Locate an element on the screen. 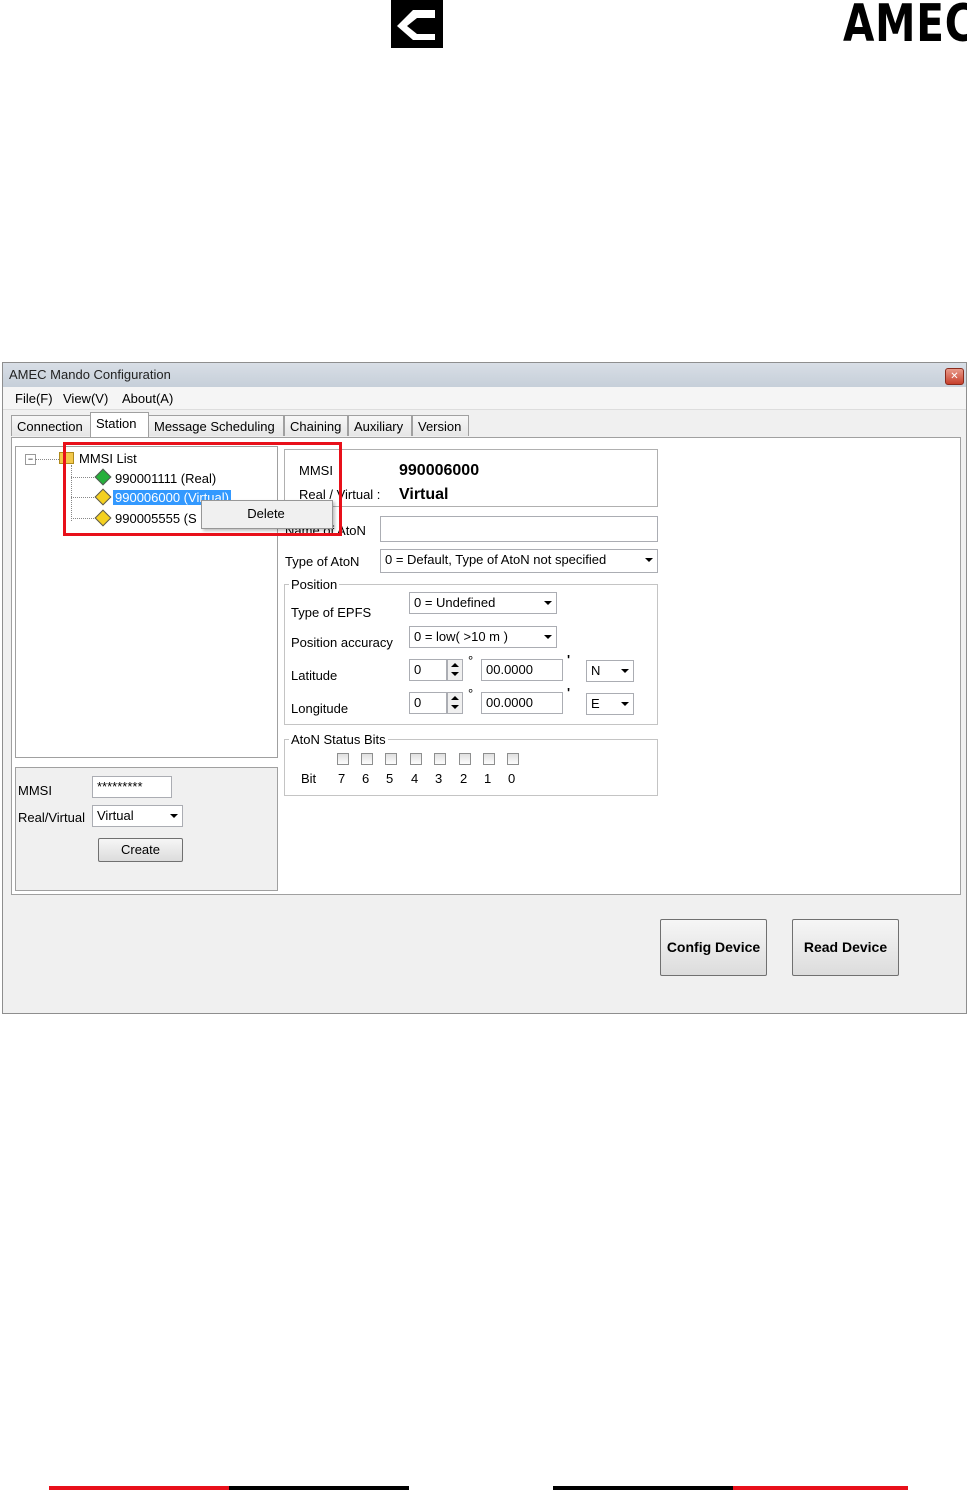 Image resolution: width=967 pixels, height=1491 pixels. footer-rule-black-right is located at coordinates (643, 1488).